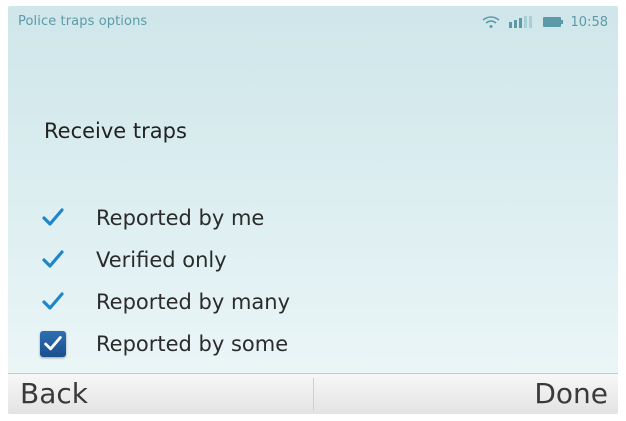  Describe the element at coordinates (520, 22) in the screenshot. I see `signal-icon` at that location.